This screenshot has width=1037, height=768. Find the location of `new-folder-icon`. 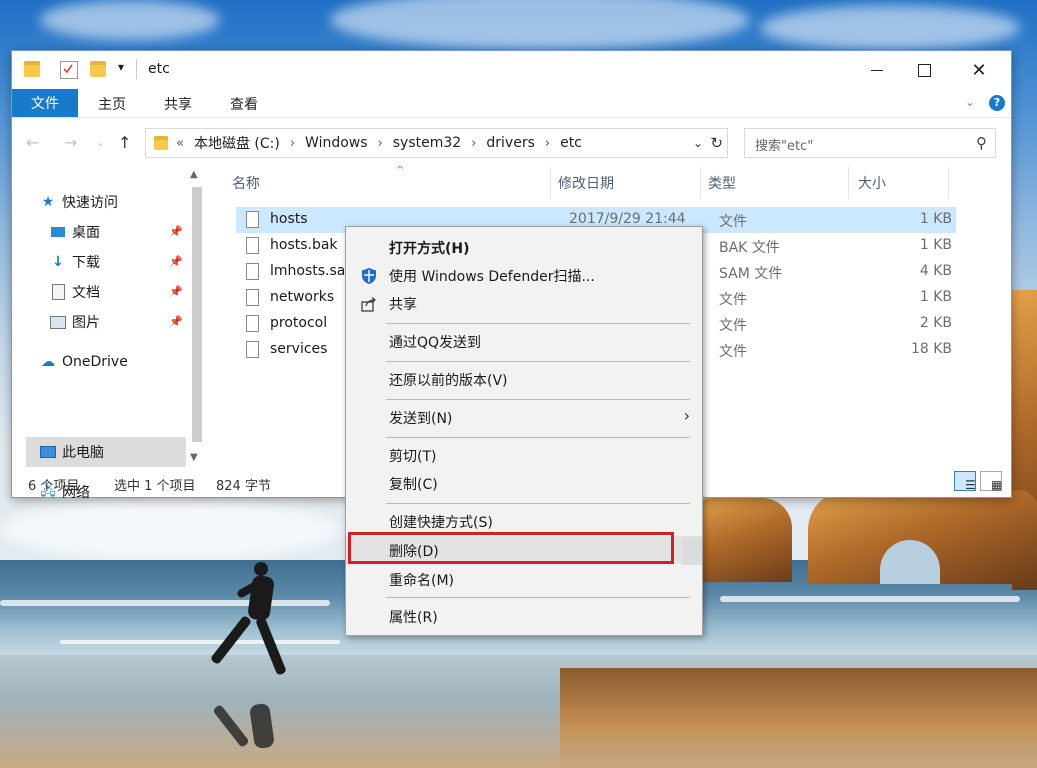

new-folder-icon is located at coordinates (98, 69).